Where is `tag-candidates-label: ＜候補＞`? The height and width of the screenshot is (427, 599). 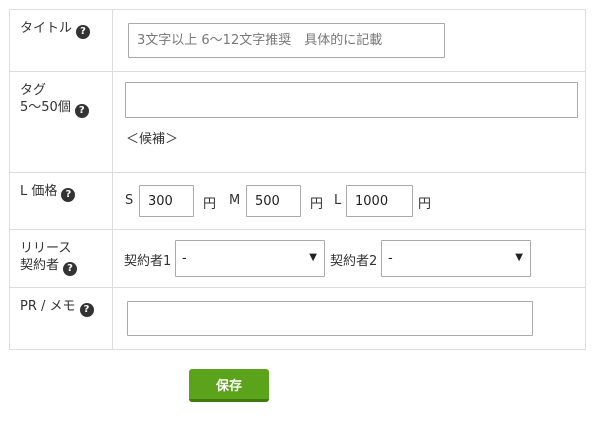 tag-candidates-label: ＜候補＞ is located at coordinates (152, 139).